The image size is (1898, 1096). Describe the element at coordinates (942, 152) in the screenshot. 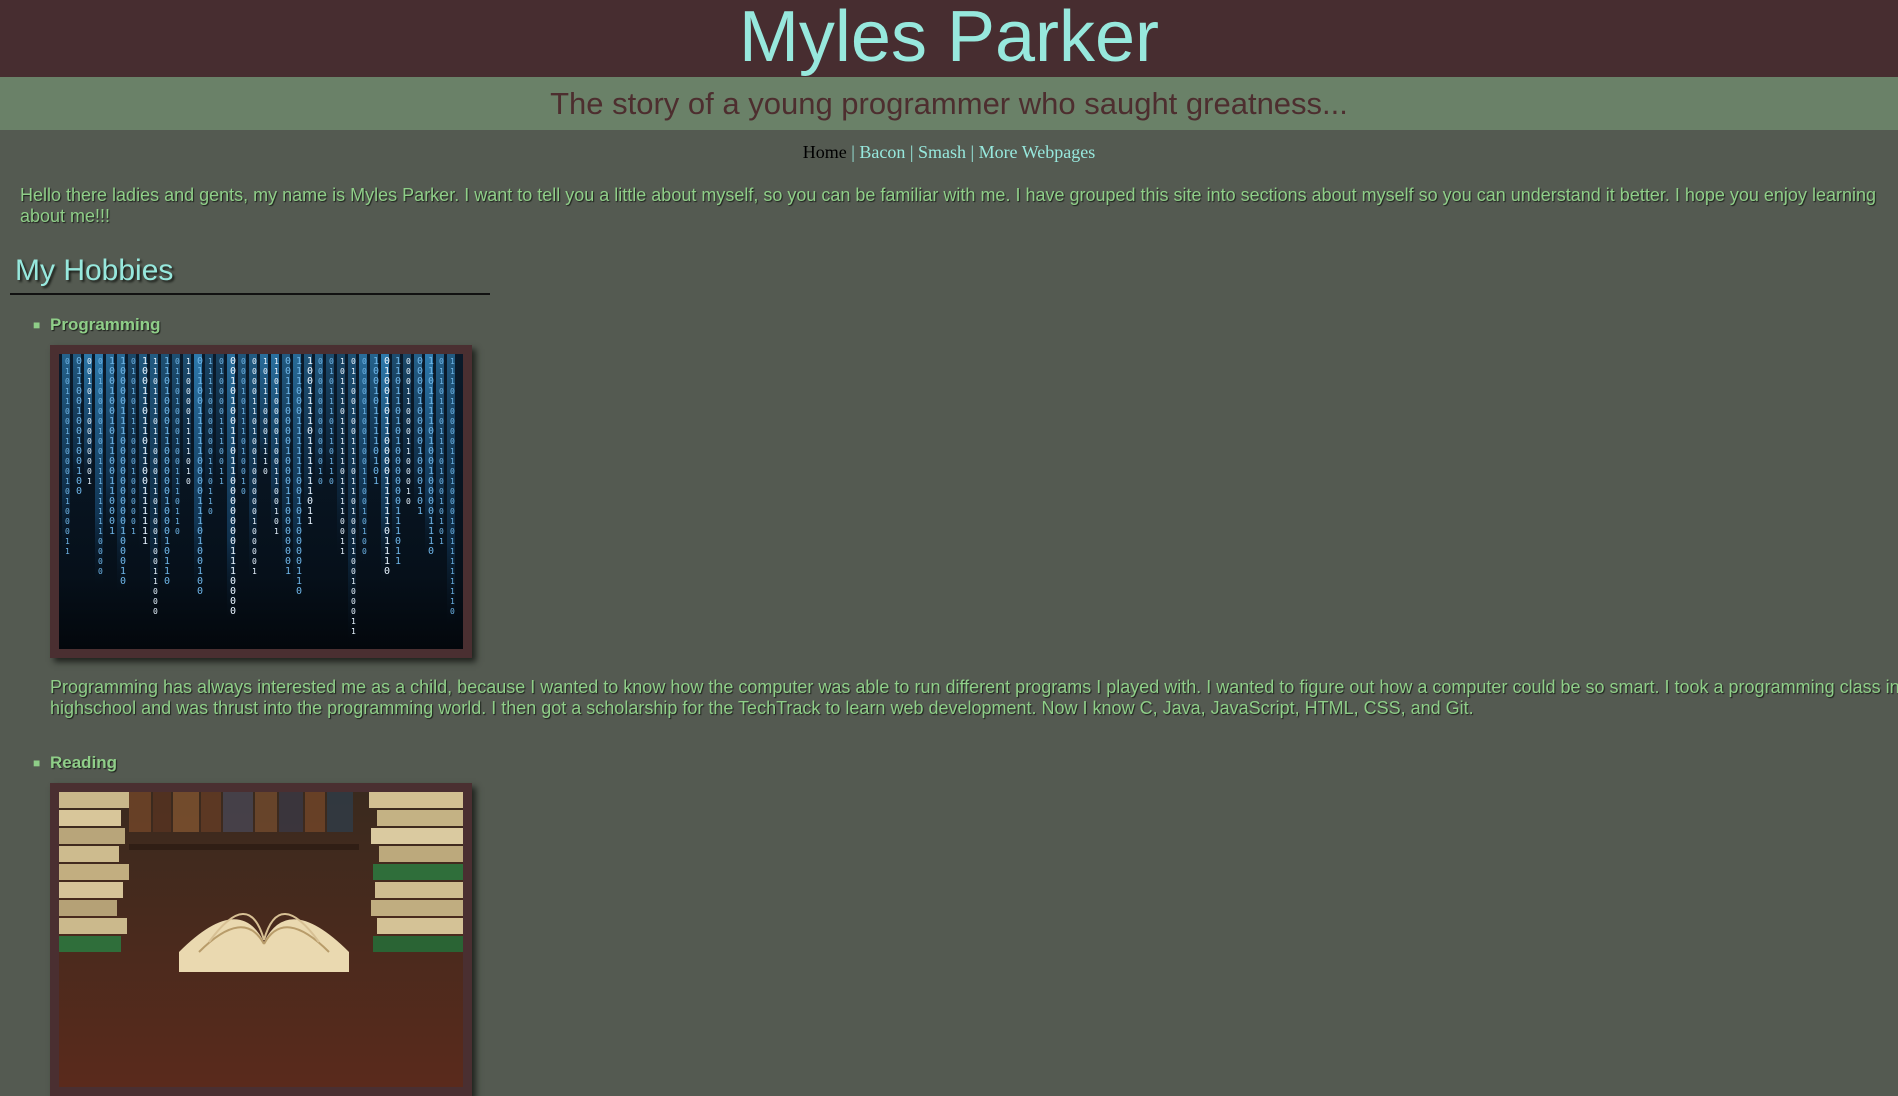

I see `nav-smash: Smash` at that location.